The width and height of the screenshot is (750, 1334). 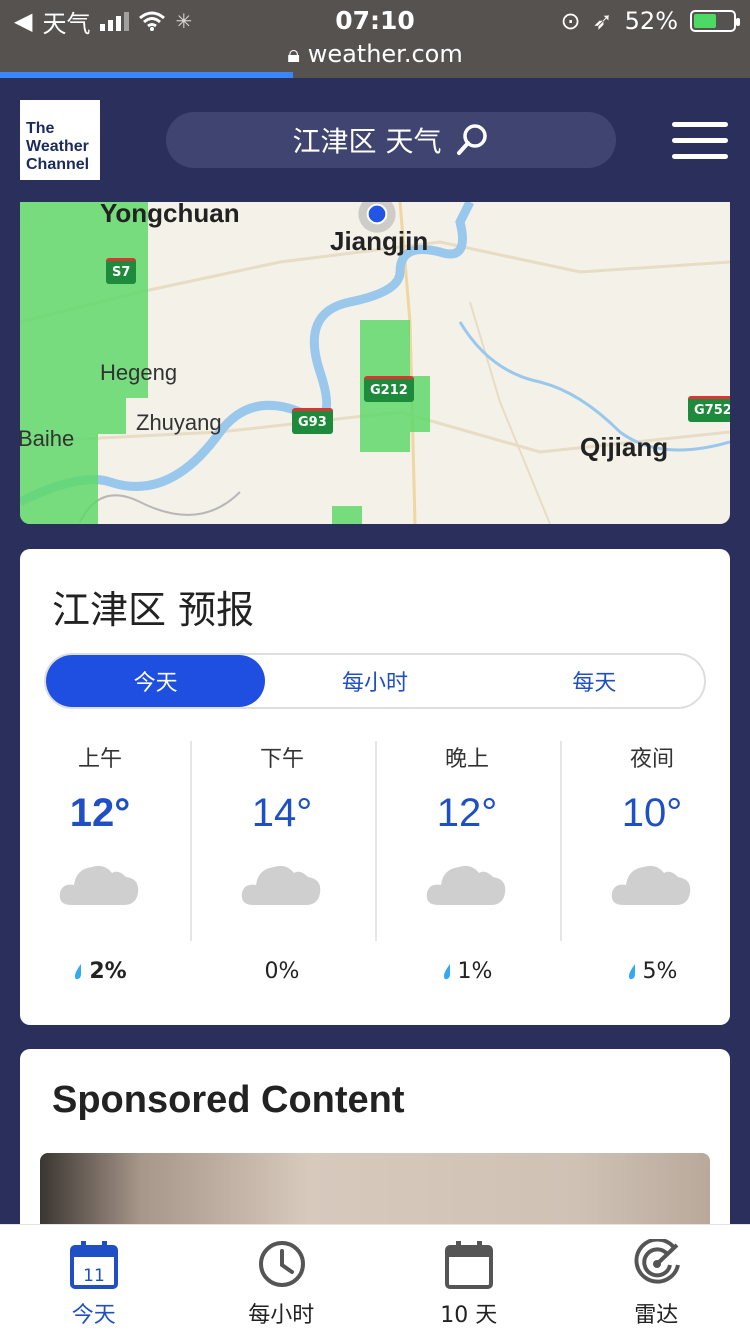 What do you see at coordinates (389, 389) in the screenshot?
I see `road-shield-g212: G212` at bounding box center [389, 389].